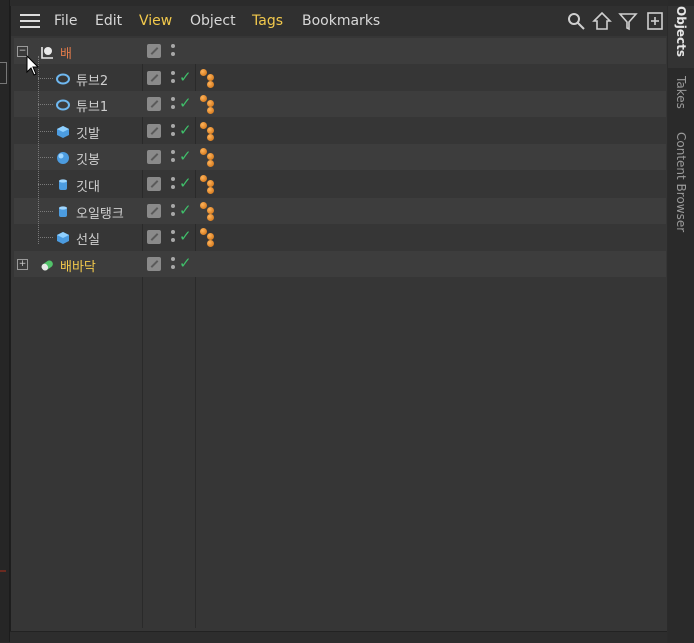 Image resolution: width=694 pixels, height=643 pixels. What do you see at coordinates (66, 52) in the screenshot?
I see `object-name: 배` at bounding box center [66, 52].